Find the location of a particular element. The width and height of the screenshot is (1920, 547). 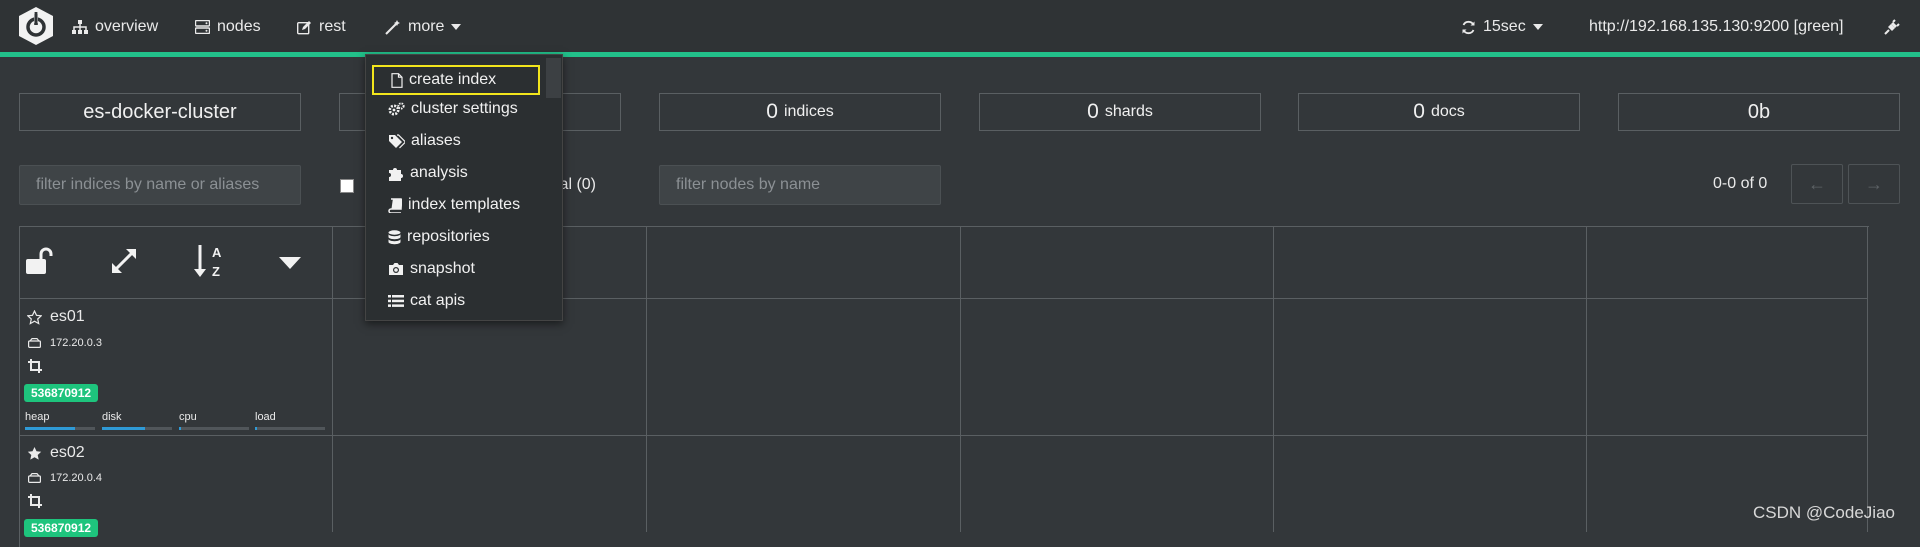

menu-scrollbar is located at coordinates (553, 78).